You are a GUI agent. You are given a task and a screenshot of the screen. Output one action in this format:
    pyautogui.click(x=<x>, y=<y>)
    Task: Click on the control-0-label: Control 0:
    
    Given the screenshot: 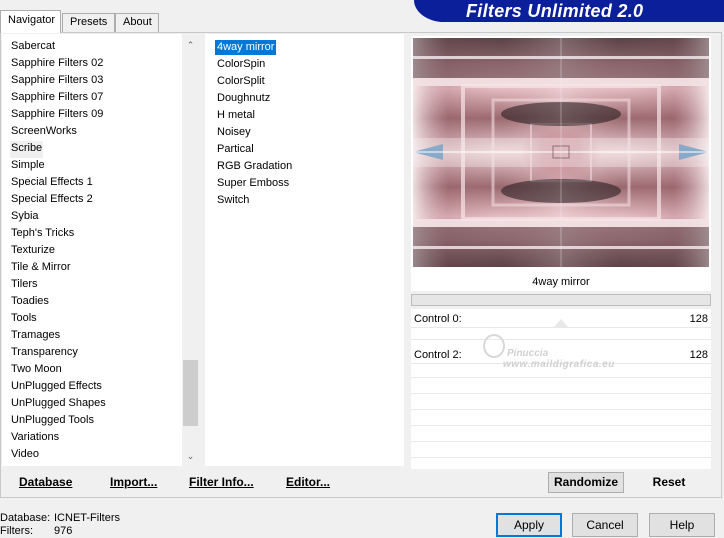 What is the action you would take?
    pyautogui.click(x=438, y=319)
    